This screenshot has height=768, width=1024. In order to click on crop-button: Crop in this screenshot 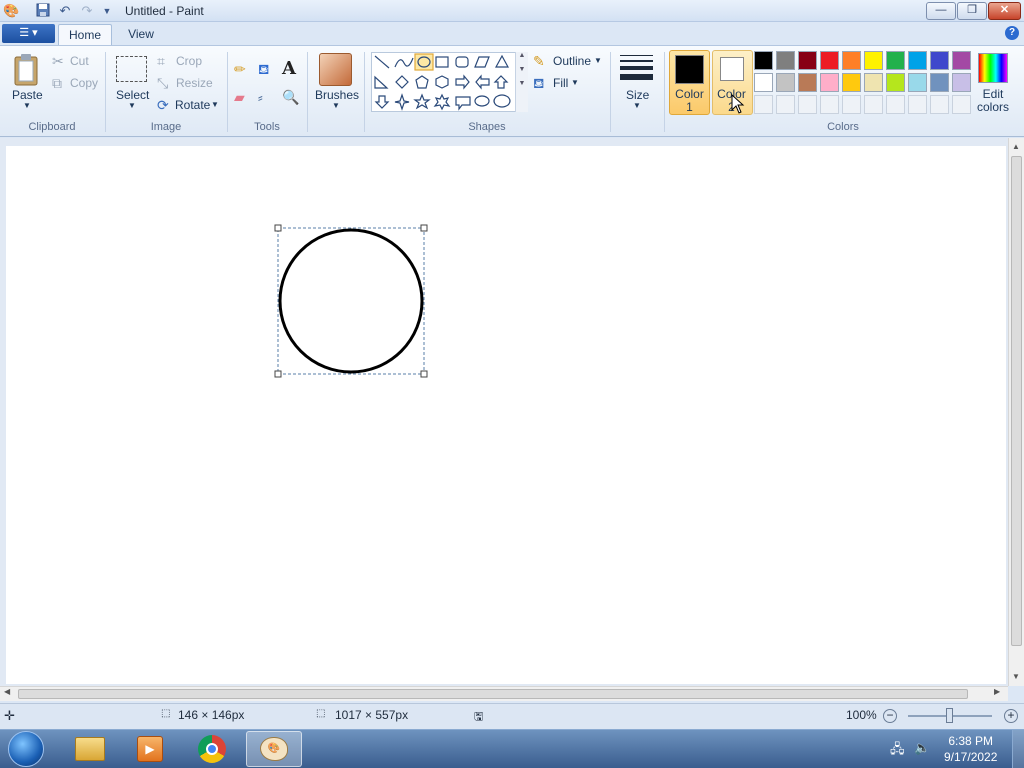, I will do `click(189, 61)`.